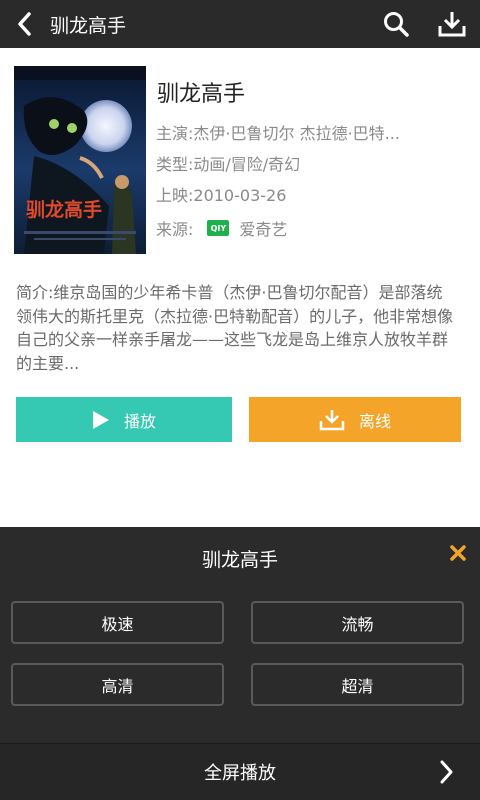 The height and width of the screenshot is (800, 480). Describe the element at coordinates (88, 25) in the screenshot. I see `page-title: 驯龙高手` at that location.